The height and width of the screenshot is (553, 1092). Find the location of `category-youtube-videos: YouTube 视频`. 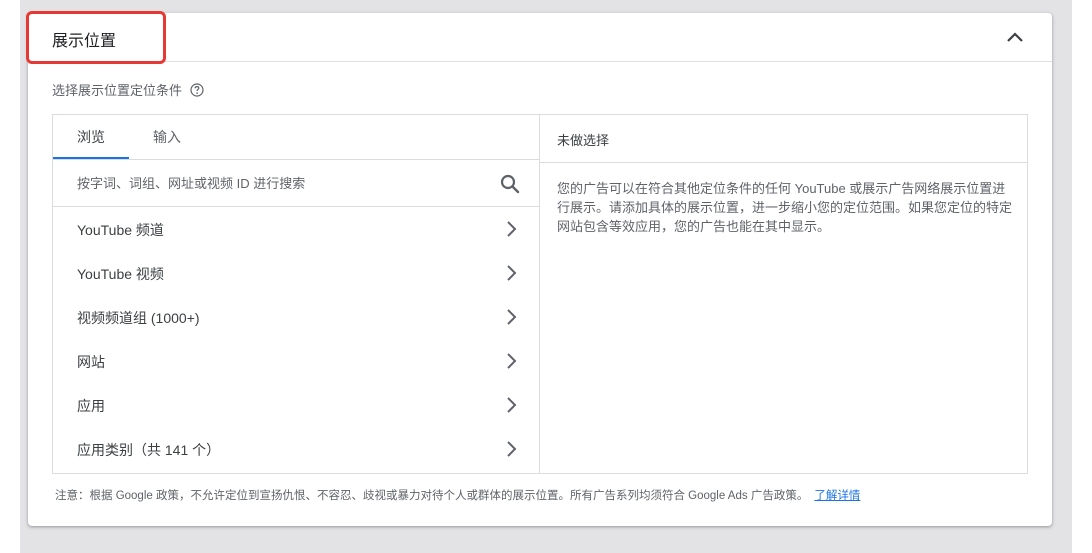

category-youtube-videos: YouTube 视频 is located at coordinates (296, 273).